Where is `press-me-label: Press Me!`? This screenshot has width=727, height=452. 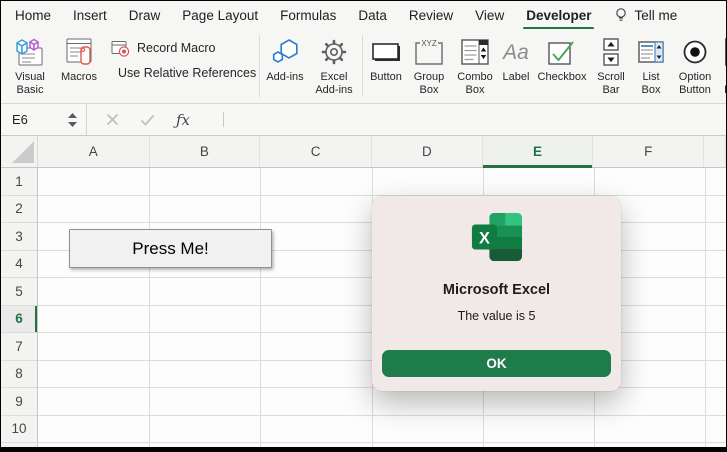 press-me-label: Press Me! is located at coordinates (170, 248).